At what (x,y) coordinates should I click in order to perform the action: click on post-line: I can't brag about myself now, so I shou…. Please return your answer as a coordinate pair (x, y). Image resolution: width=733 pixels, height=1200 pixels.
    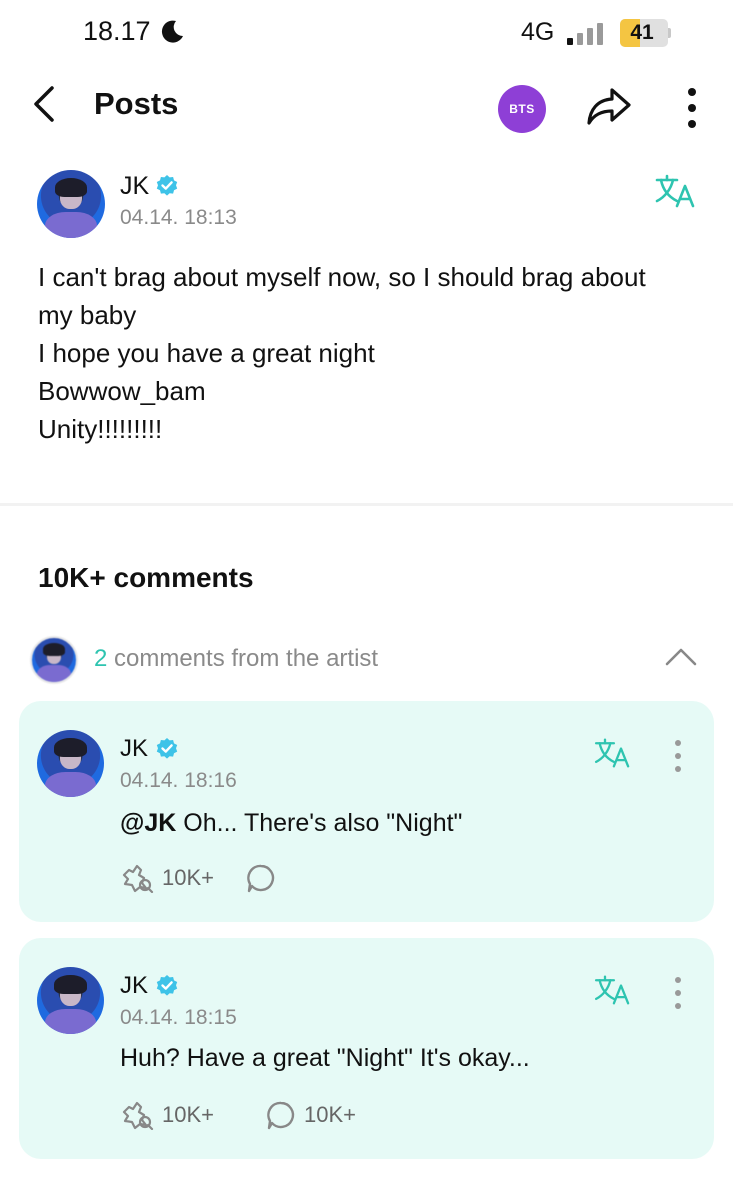
    Looking at the image, I should click on (342, 277).